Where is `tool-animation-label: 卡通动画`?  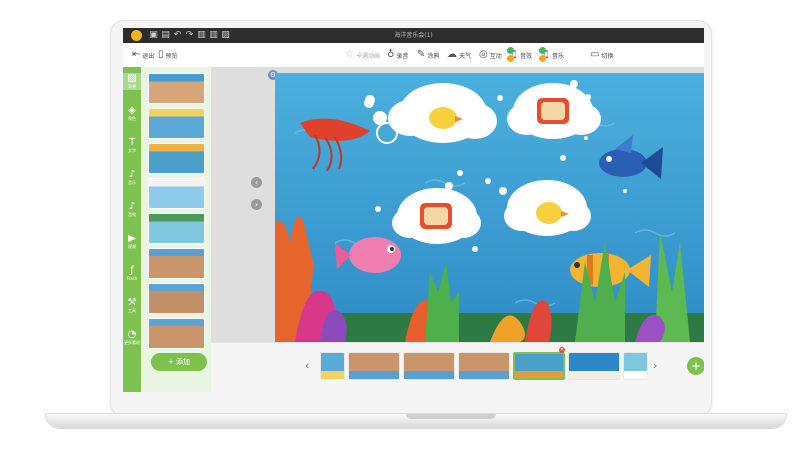 tool-animation-label: 卡通动画 is located at coordinates (367, 56).